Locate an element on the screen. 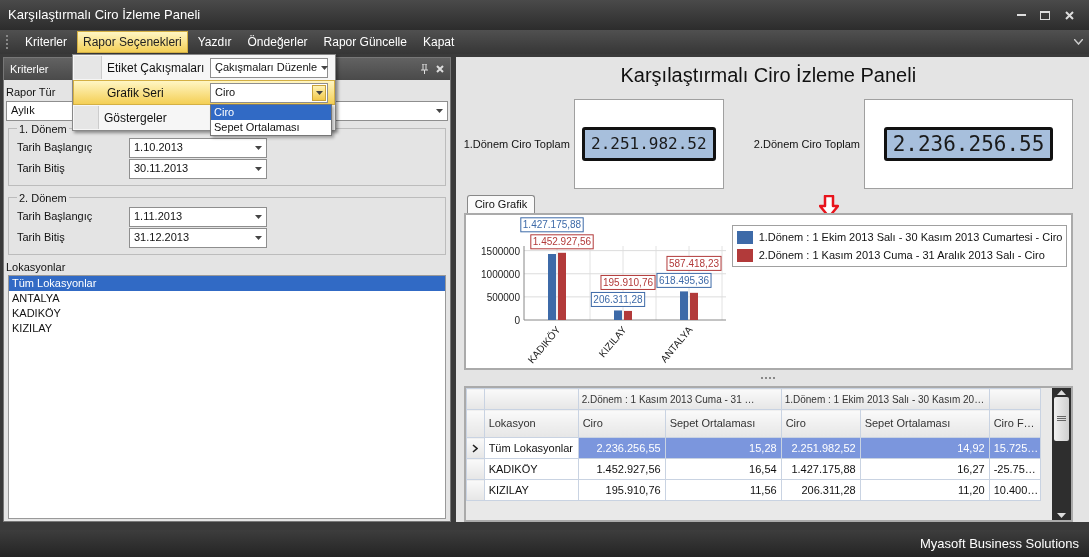 This screenshot has height=557, width=1089. scroll-thumb-grip is located at coordinates (1061, 419).